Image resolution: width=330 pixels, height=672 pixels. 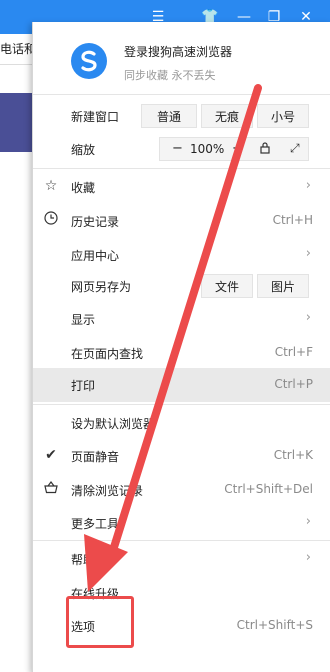 What do you see at coordinates (227, 116) in the screenshot?
I see `new-window-incognito-button: 无痕` at bounding box center [227, 116].